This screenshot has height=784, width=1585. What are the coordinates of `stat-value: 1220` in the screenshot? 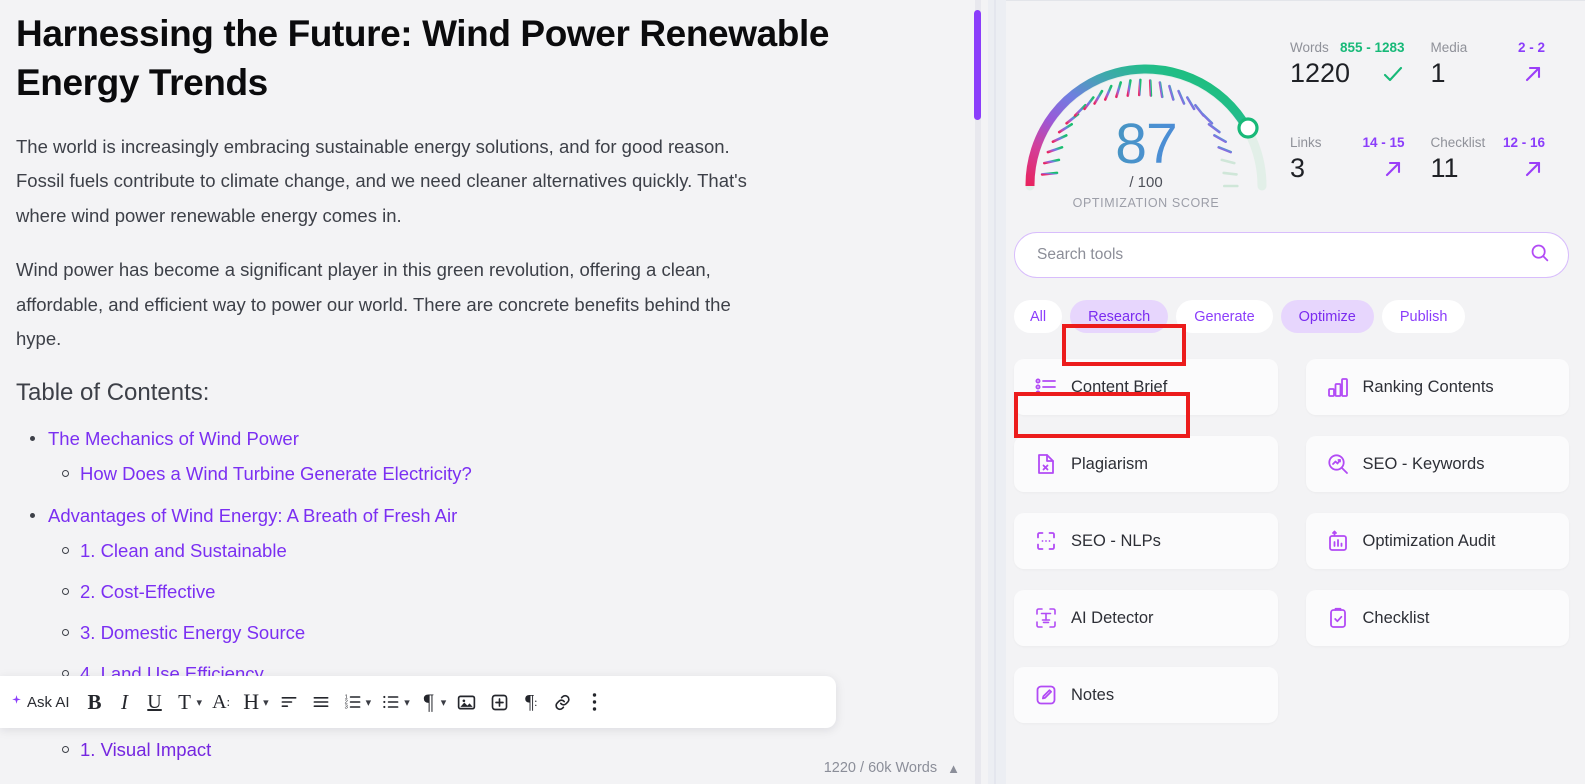 It's located at (1320, 73).